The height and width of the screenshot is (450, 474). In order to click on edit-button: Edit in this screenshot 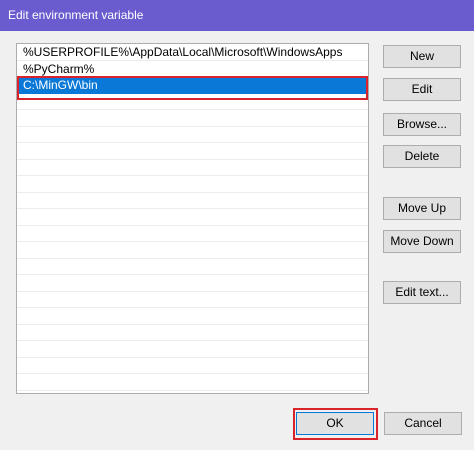, I will do `click(422, 89)`.